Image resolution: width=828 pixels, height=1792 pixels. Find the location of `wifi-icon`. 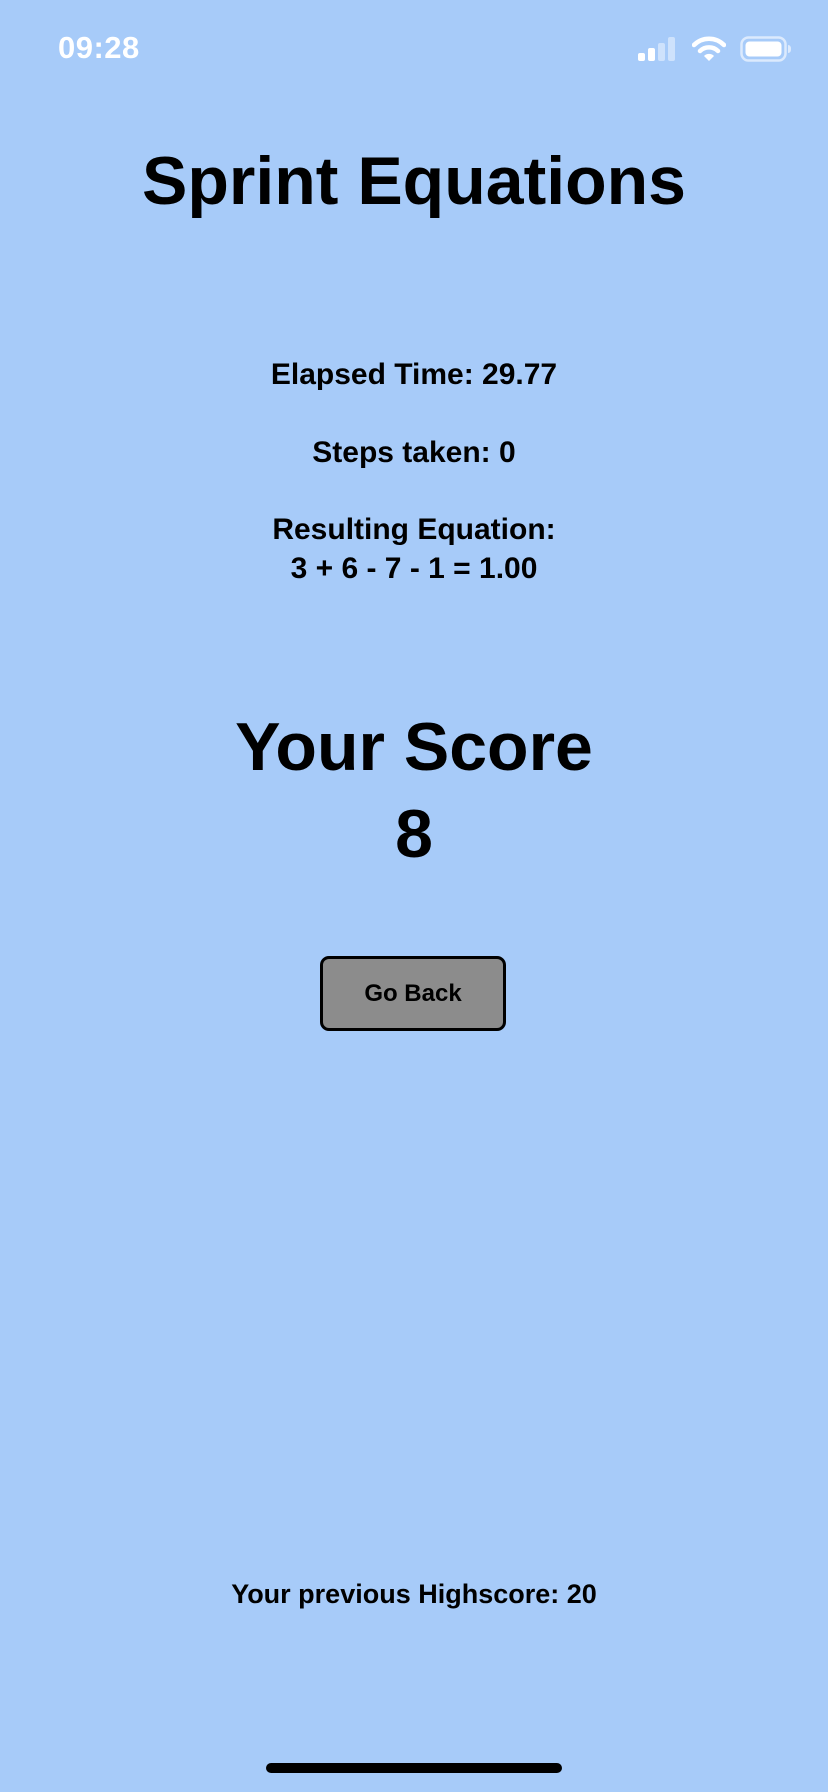

wifi-icon is located at coordinates (709, 48).